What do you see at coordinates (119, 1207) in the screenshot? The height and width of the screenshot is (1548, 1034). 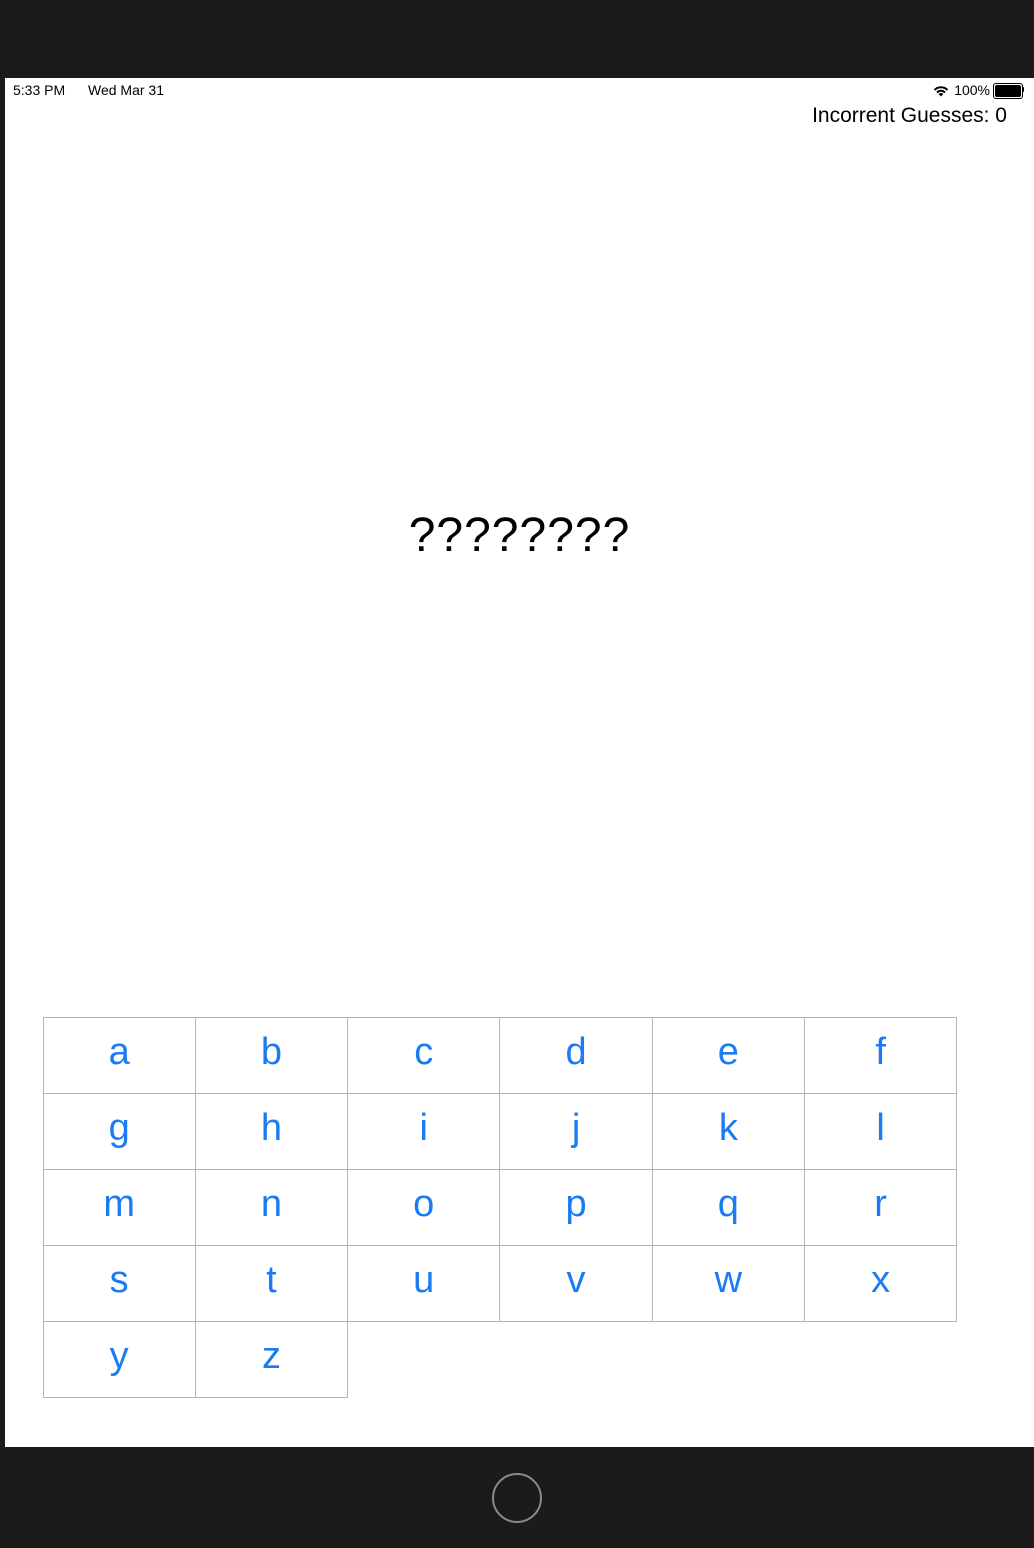 I see `letter-key-m: m` at bounding box center [119, 1207].